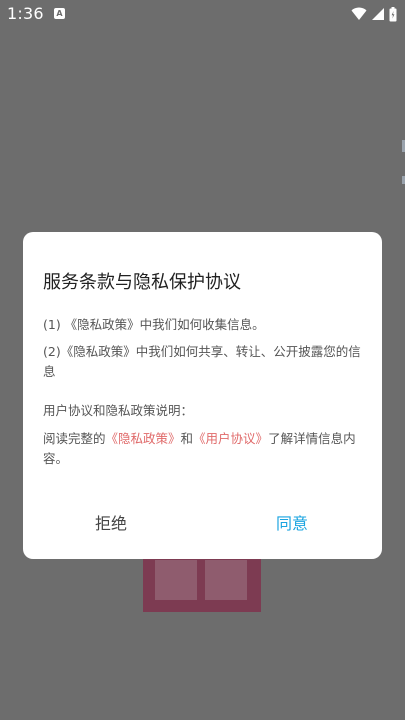  I want to click on privacy-item-collect: (1) 《隐私政策》中我们如何收集信息。, so click(154, 324).